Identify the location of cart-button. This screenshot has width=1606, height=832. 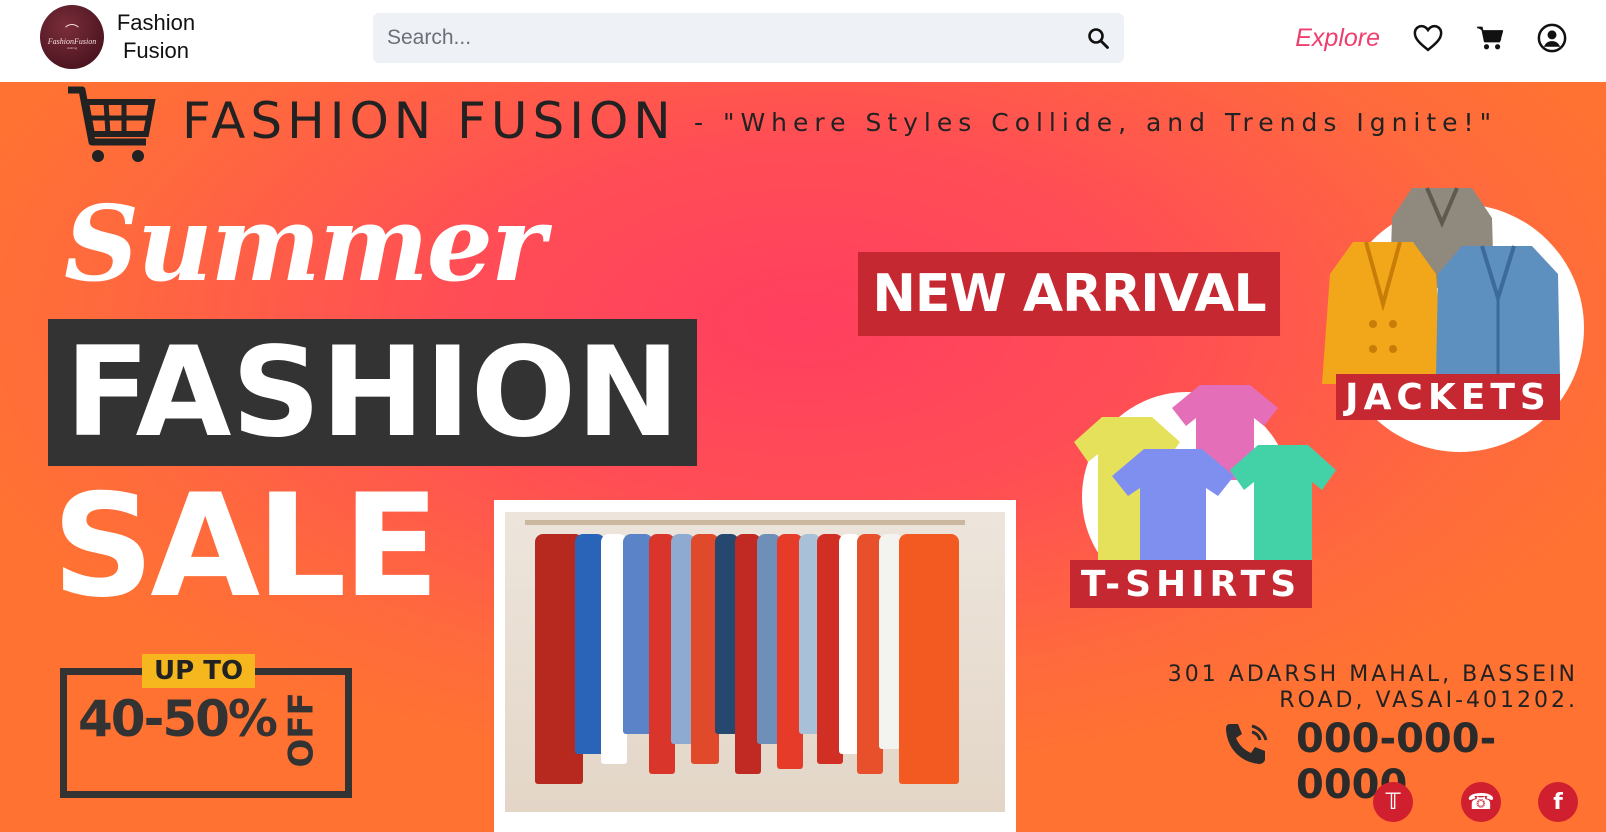
(1490, 38).